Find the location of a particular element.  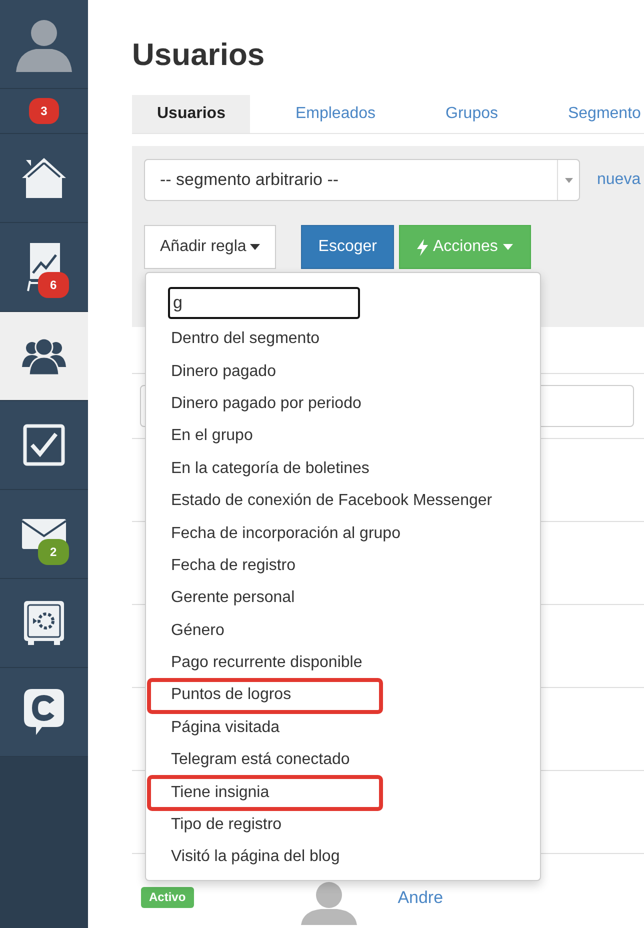

segment-select: -- segmento arbitrario -- is located at coordinates (362, 180).